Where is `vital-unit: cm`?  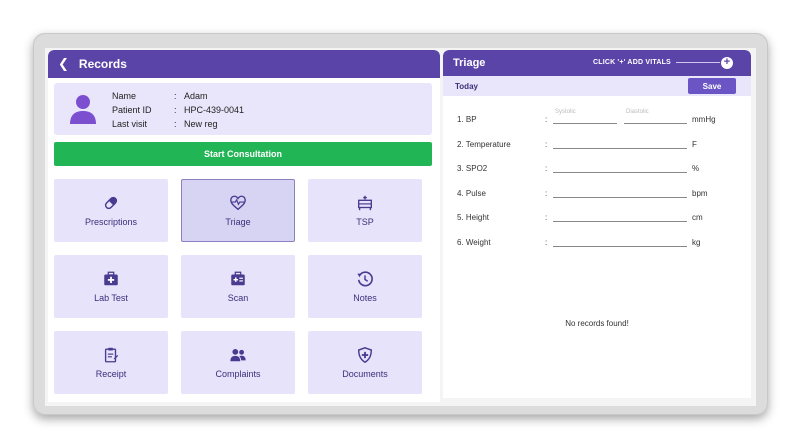
vital-unit: cm is located at coordinates (697, 217).